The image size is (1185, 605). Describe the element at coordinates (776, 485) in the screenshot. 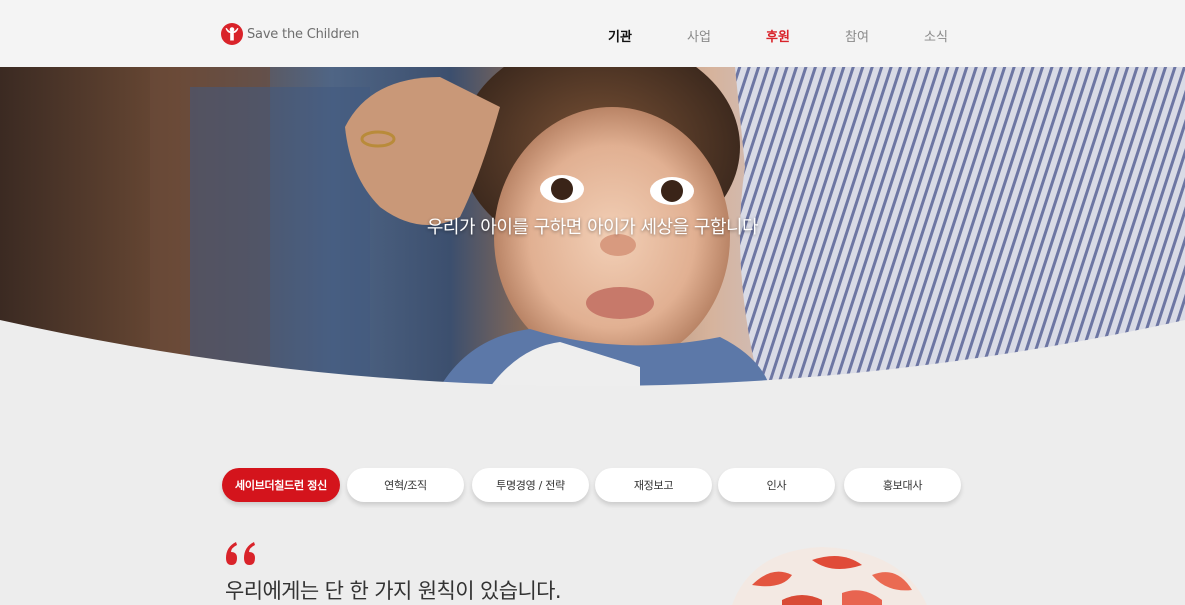

I see `tab-personnel: 인사` at that location.